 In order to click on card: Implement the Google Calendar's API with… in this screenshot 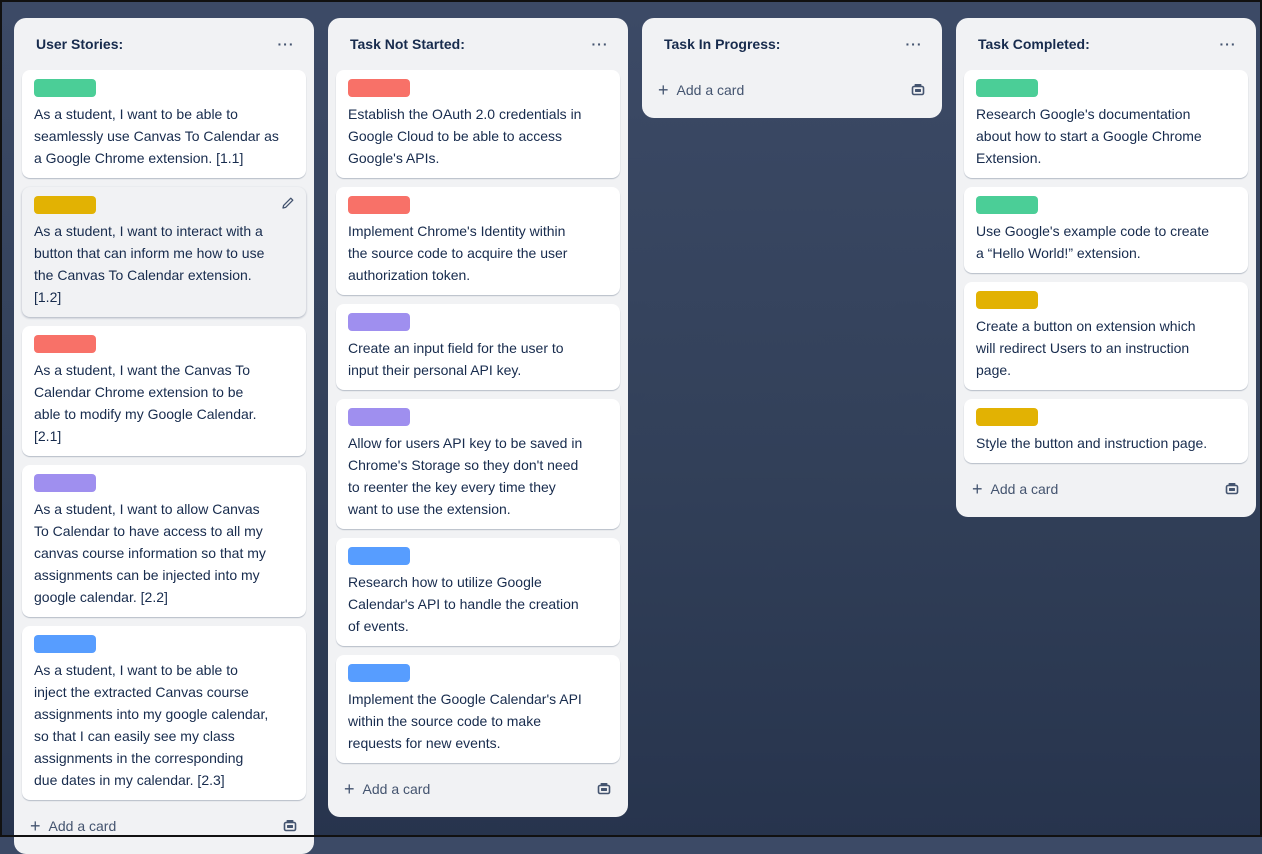, I will do `click(478, 709)`.